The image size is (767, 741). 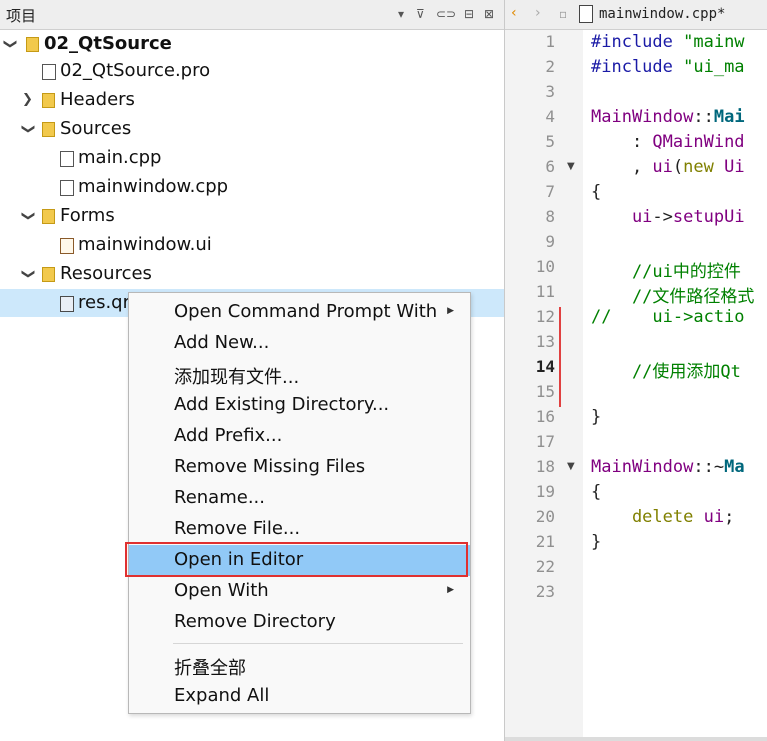 I want to click on project-toolbar: 项目 ▾ ⊽ ⊂⊃ ⊟ ⊠, so click(x=252, y=15).